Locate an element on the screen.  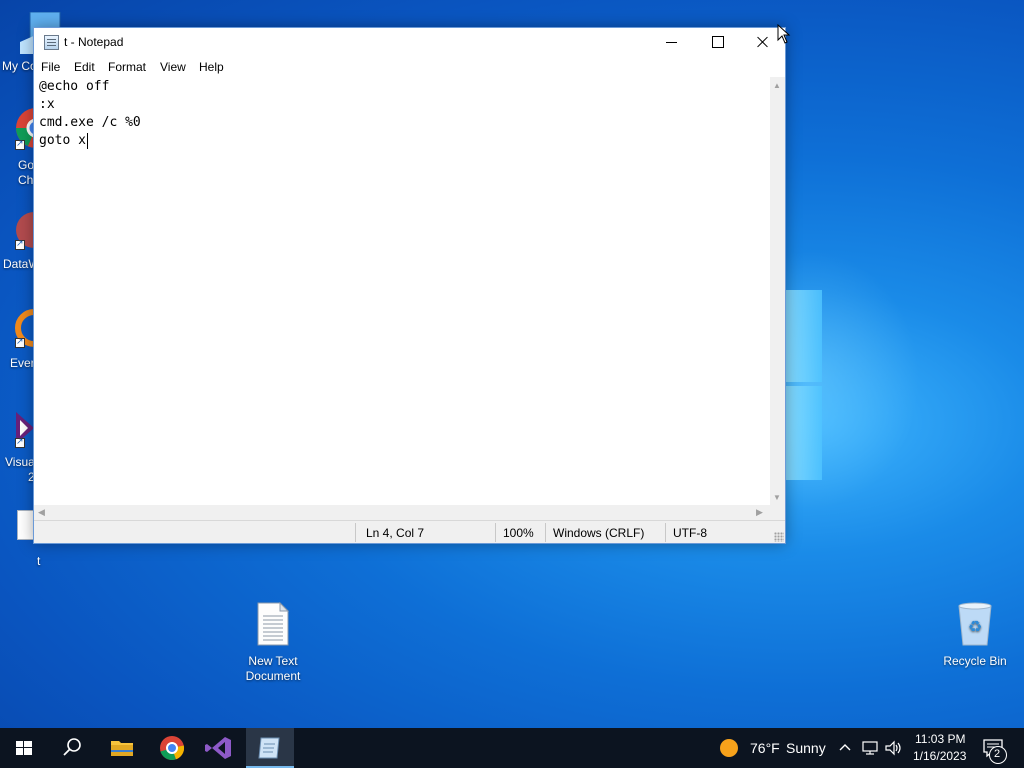
editor-line: goto x is located at coordinates (62, 140).